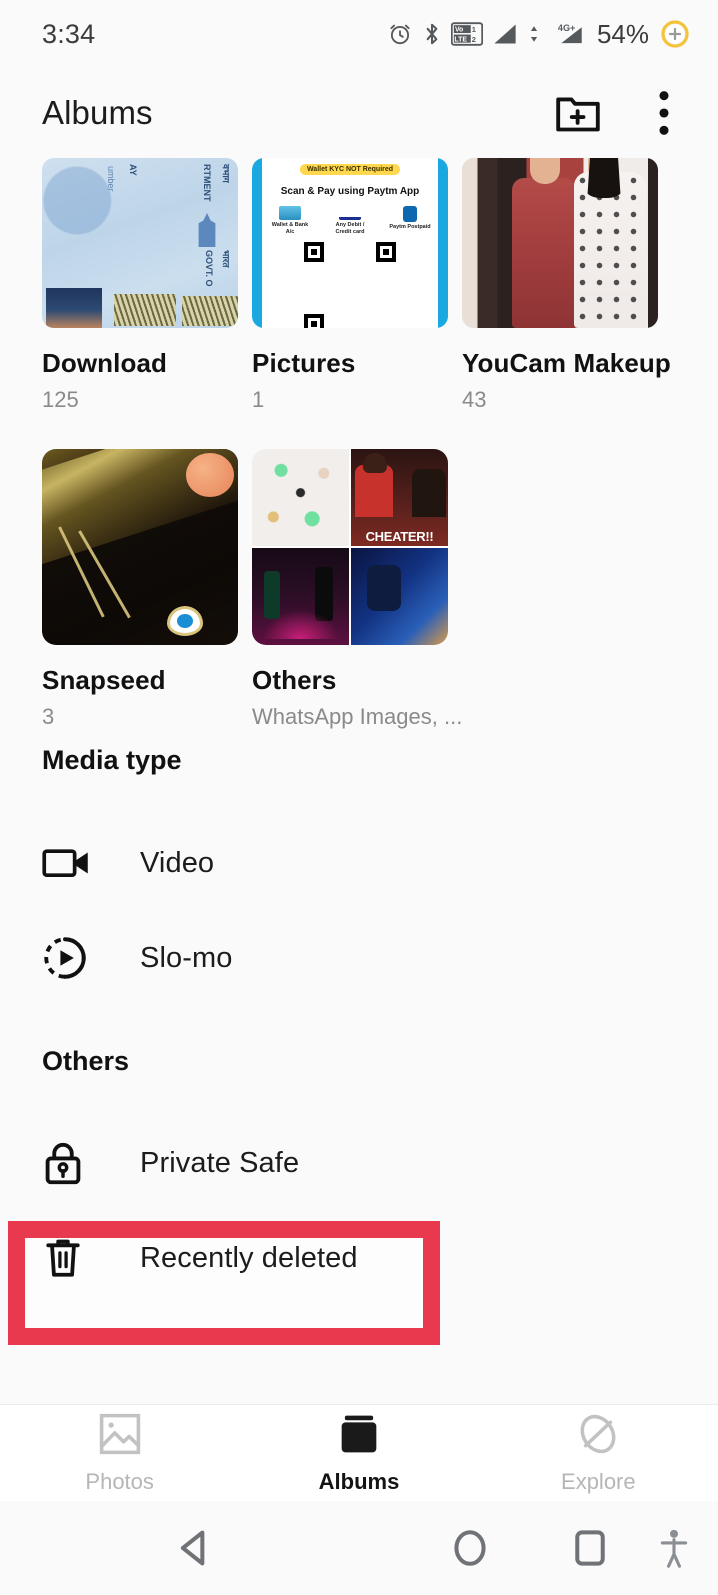 This screenshot has width=718, height=1595. Describe the element at coordinates (48, 716) in the screenshot. I see `album-count: 3` at that location.